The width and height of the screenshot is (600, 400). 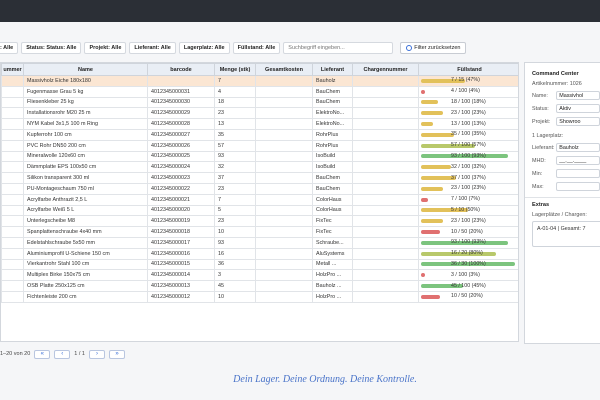 I want to click on cell-barcode: 4012345000014, so click(x=181, y=275).